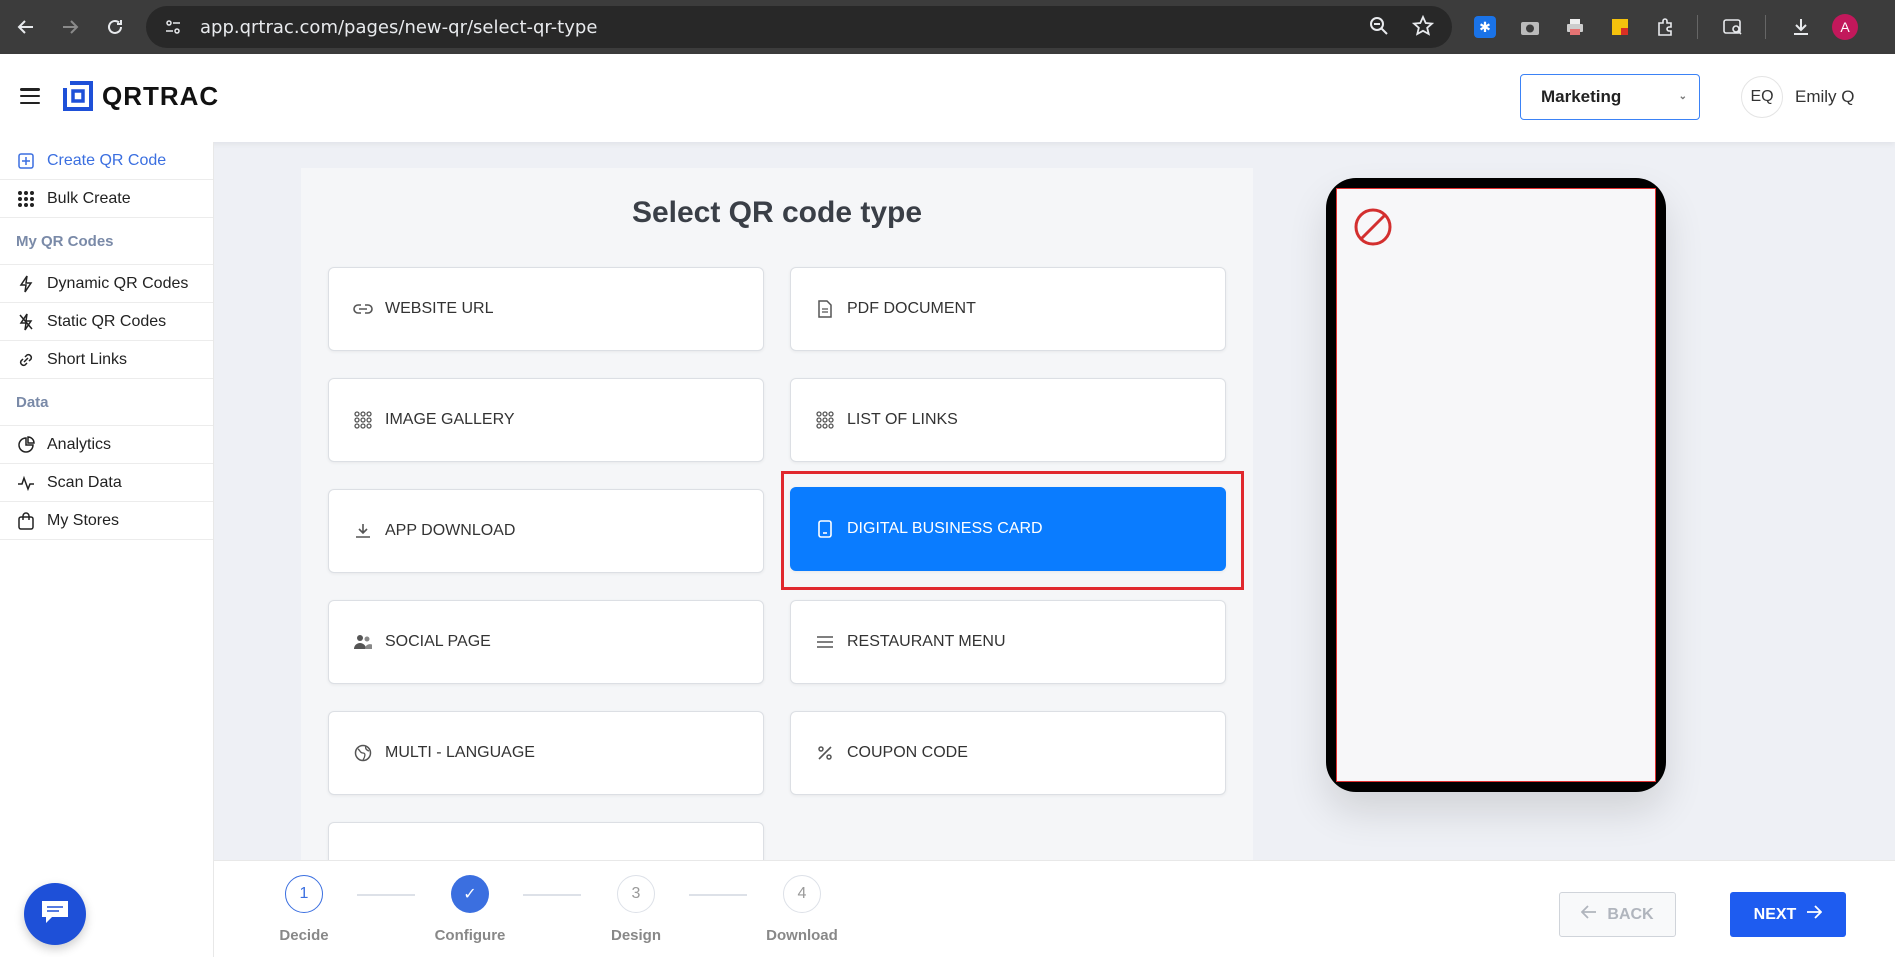 This screenshot has height=957, width=1895. What do you see at coordinates (1379, 28) in the screenshot?
I see `zoom-icon` at bounding box center [1379, 28].